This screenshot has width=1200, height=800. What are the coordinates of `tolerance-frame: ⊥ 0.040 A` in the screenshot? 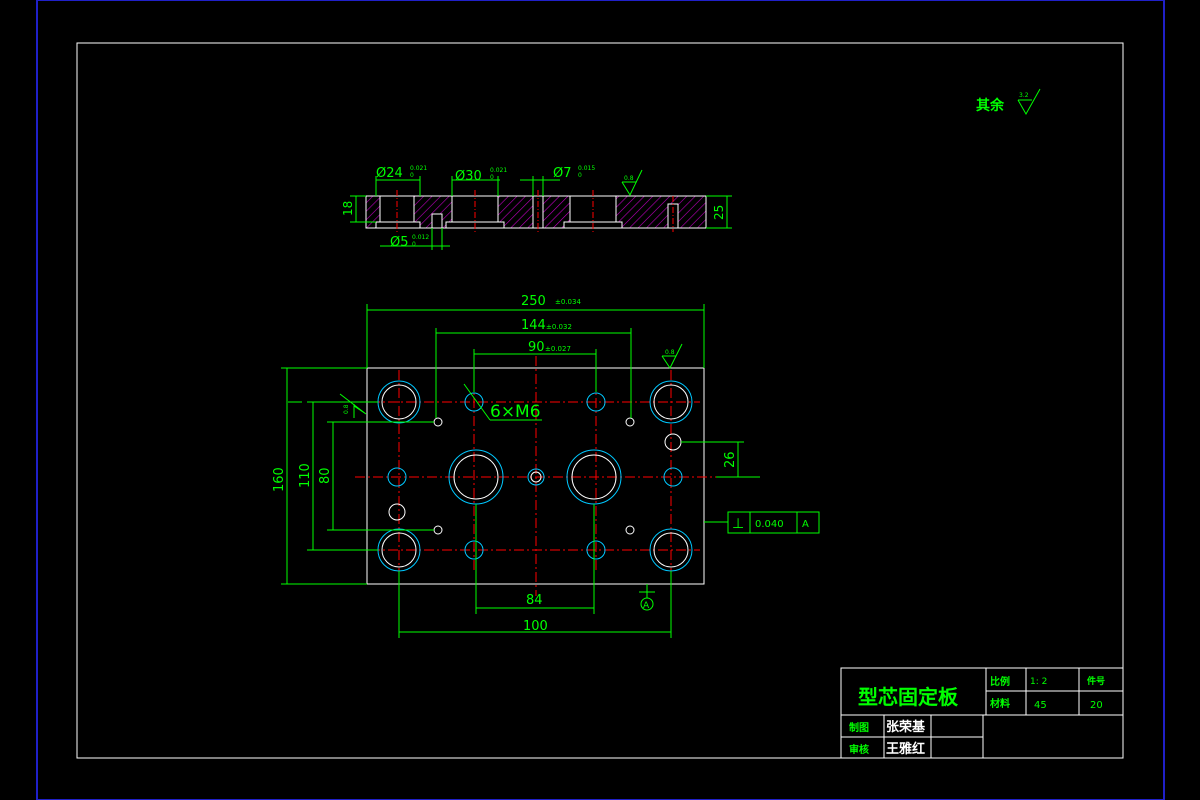 It's located at (773, 522).